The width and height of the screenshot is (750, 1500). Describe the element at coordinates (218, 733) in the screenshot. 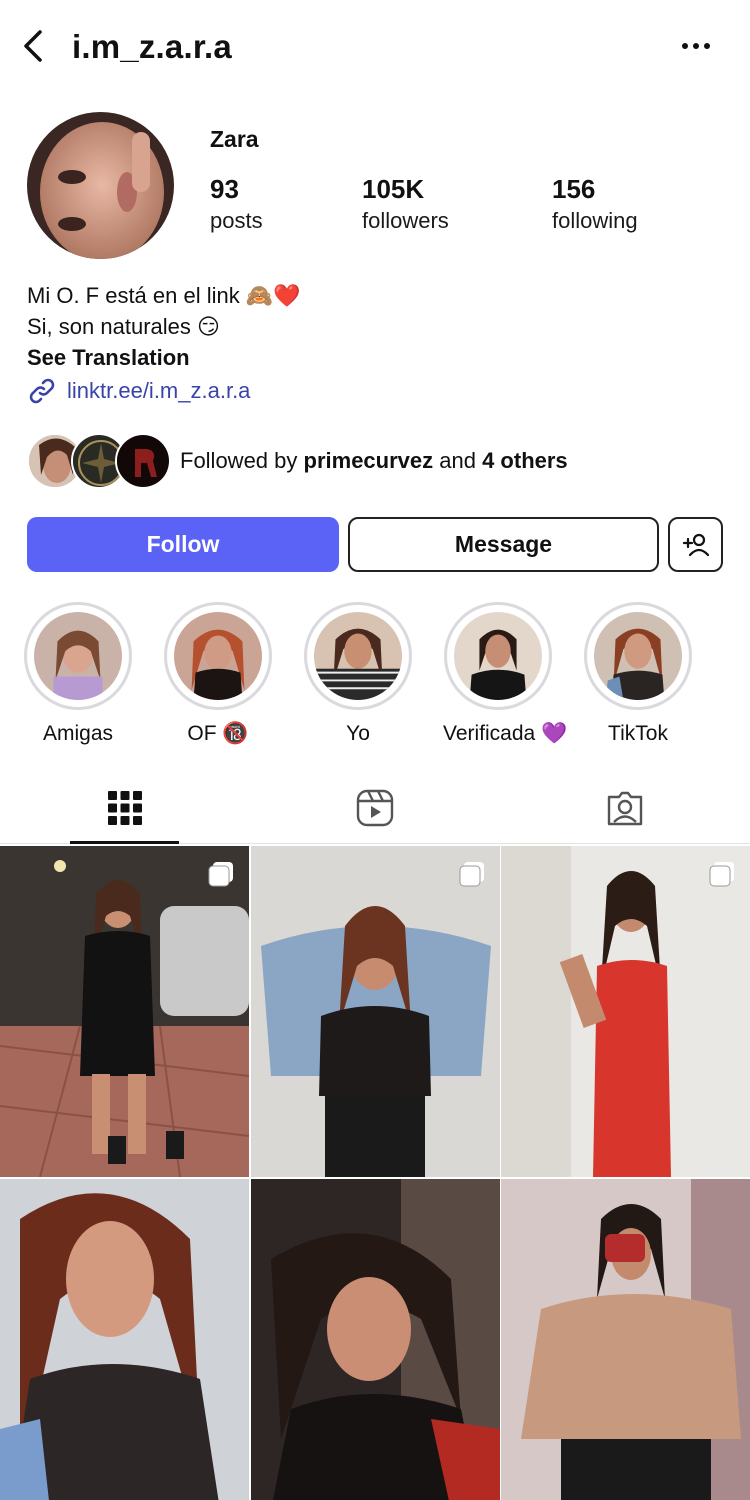

I see `highlight-label: OF 🔞` at that location.